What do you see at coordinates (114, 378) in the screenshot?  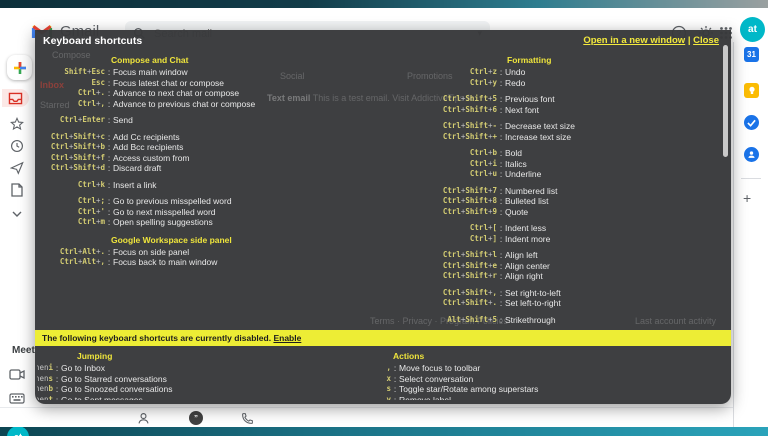 I see `shortcut-description: Go to Starred conversations` at bounding box center [114, 378].